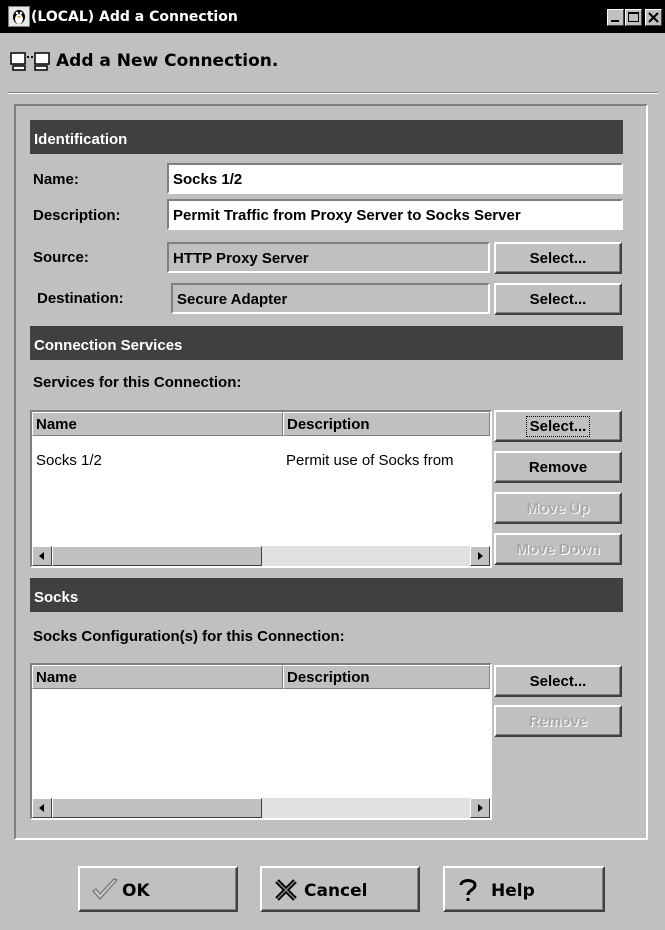  What do you see at coordinates (326, 137) in the screenshot?
I see `section-identification: Identification` at bounding box center [326, 137].